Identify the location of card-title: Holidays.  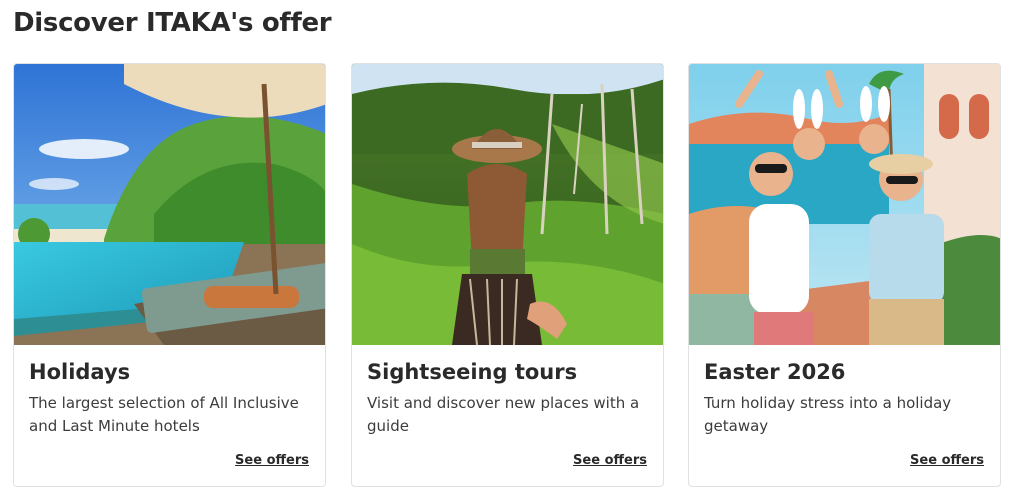
(80, 372).